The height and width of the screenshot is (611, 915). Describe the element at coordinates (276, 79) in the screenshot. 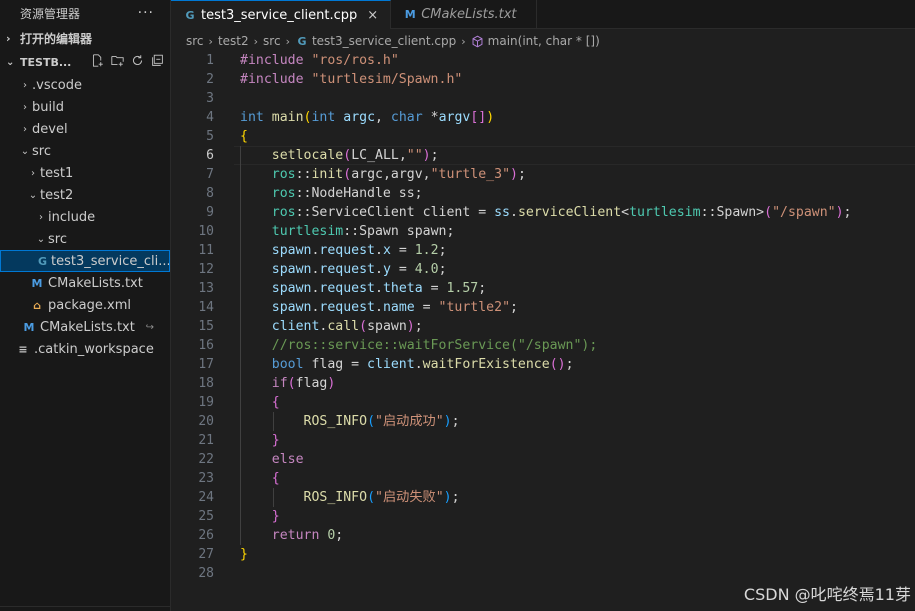

I see `code-token: #include` at that location.